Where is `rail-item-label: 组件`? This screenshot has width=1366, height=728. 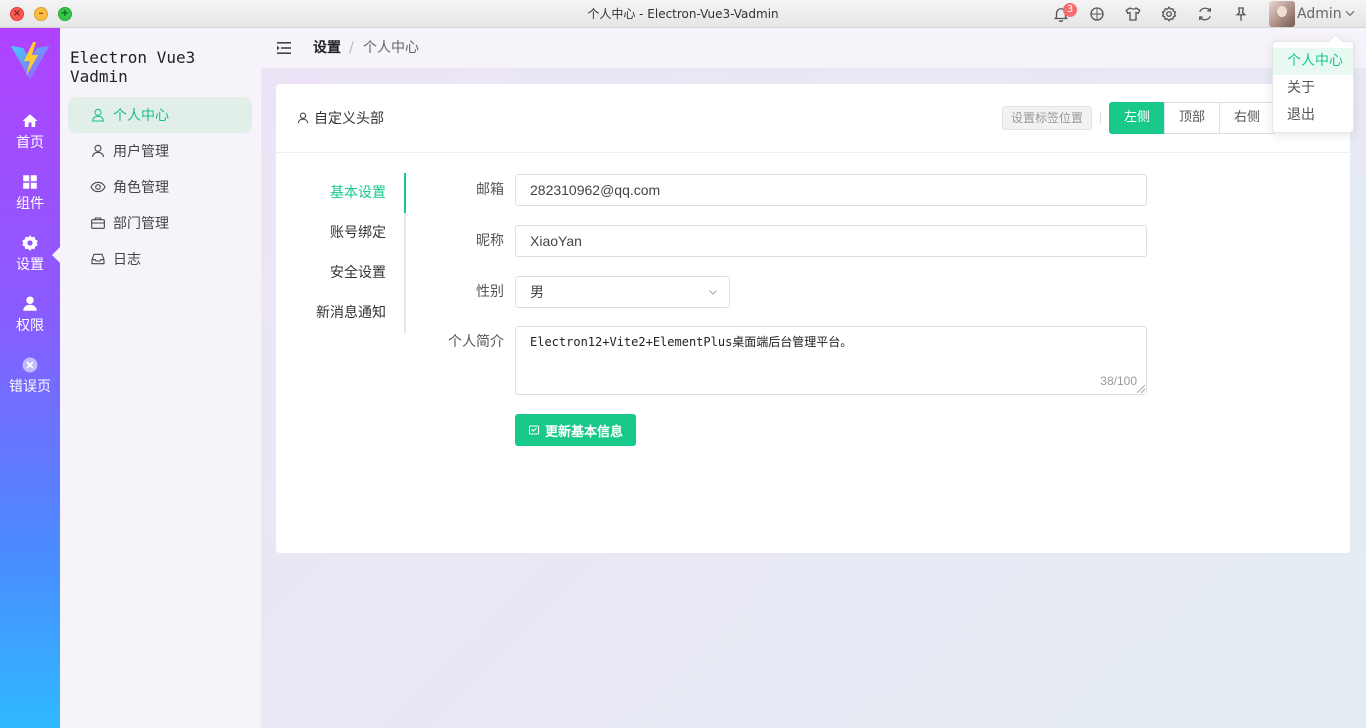
rail-item-label: 组件 is located at coordinates (30, 204).